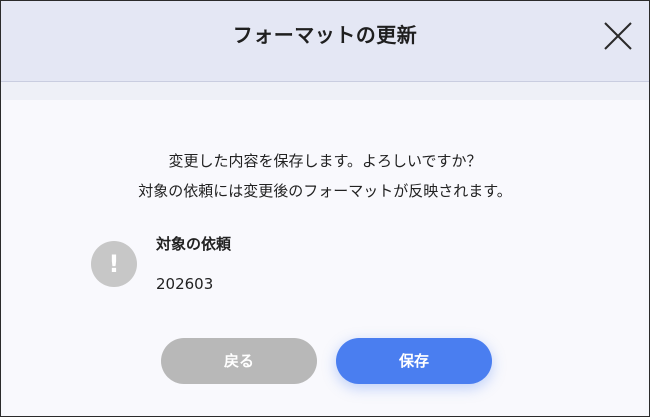 This screenshot has width=650, height=417. Describe the element at coordinates (185, 284) in the screenshot. I see `target-request-id: 202603` at that location.